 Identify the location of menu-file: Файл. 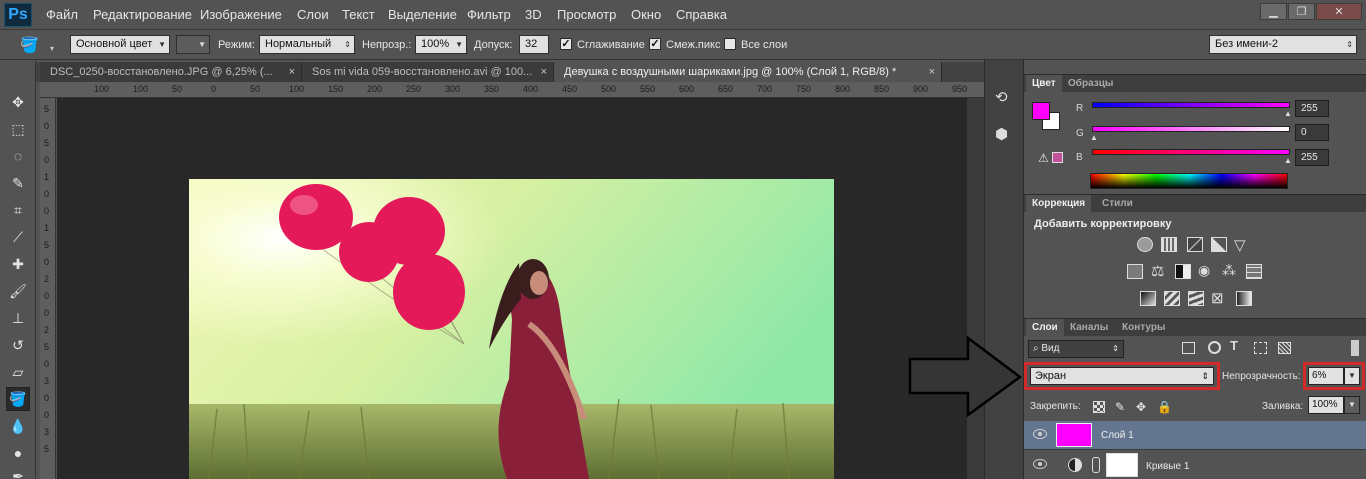
(62, 14).